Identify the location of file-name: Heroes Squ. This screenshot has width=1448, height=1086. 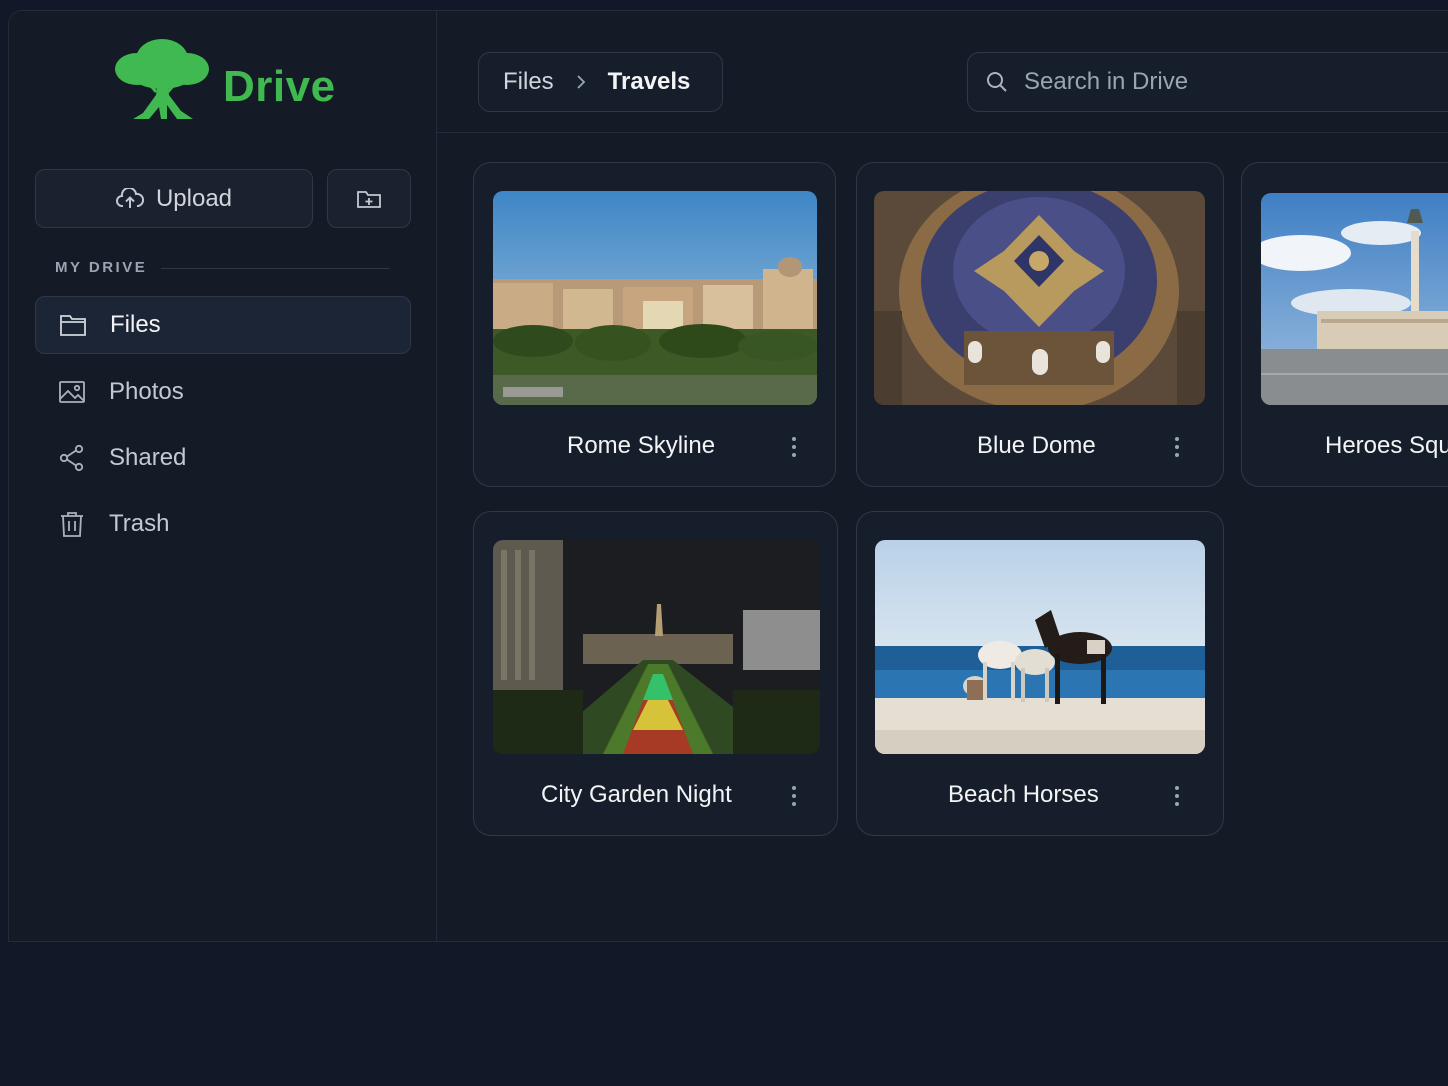
(1386, 446).